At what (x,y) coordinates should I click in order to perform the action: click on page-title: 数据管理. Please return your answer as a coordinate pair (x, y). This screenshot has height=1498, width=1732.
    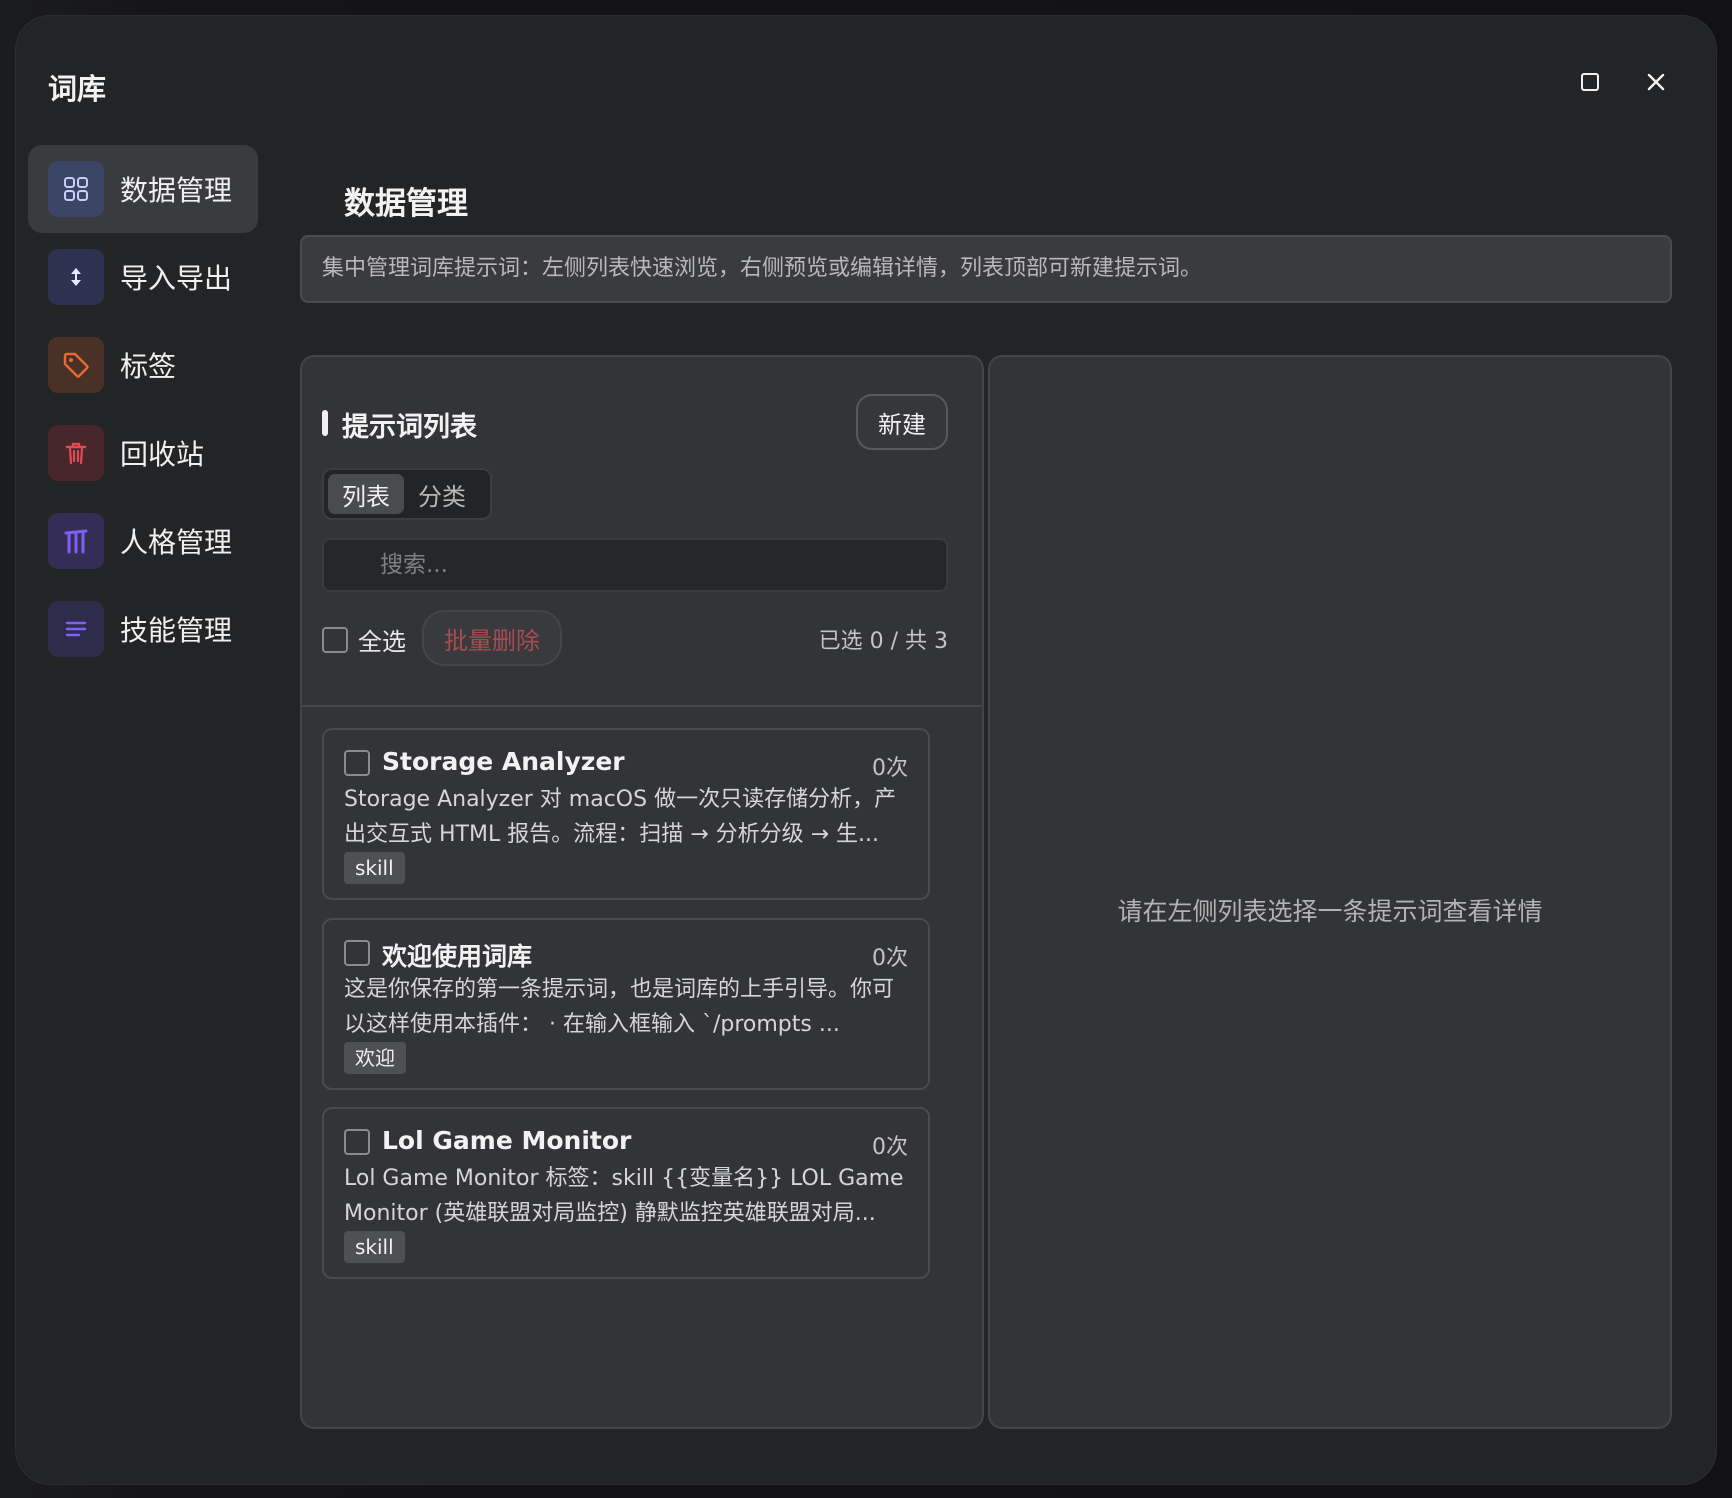
    Looking at the image, I should click on (406, 204).